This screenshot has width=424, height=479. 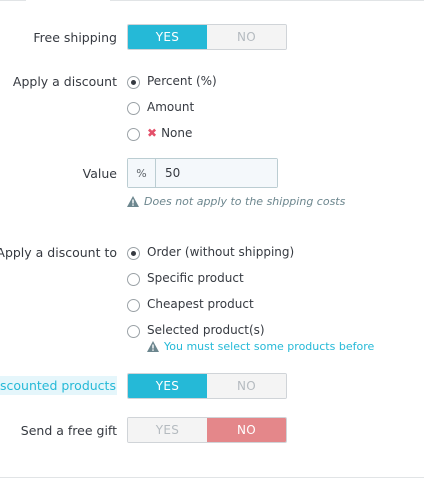 What do you see at coordinates (171, 107) in the screenshot?
I see `radio-amount-label: Amount` at bounding box center [171, 107].